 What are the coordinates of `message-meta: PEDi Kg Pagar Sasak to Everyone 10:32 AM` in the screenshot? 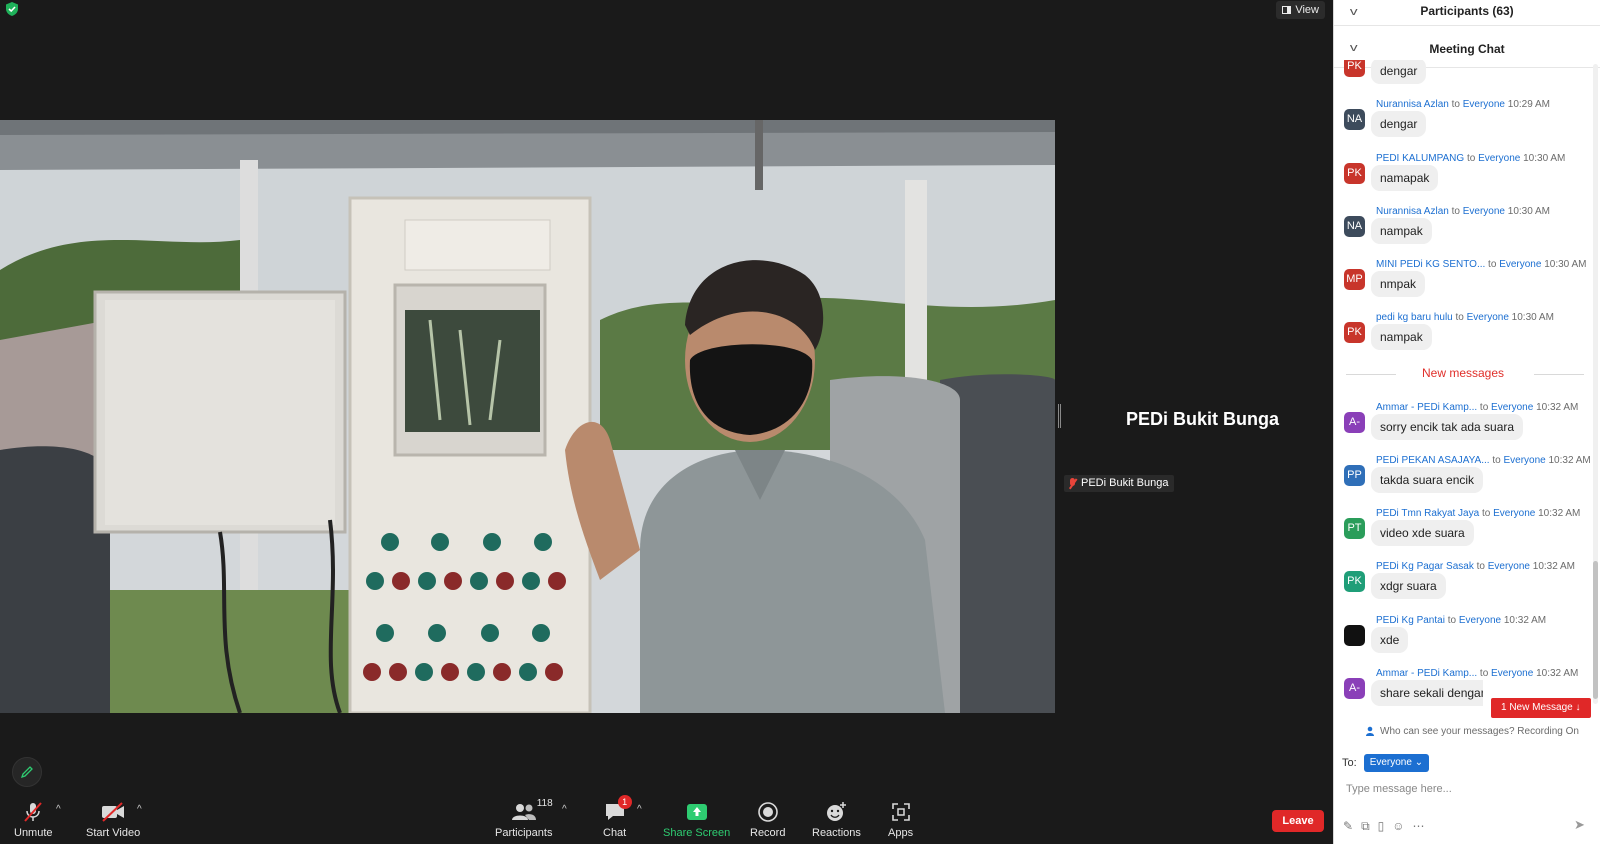 It's located at (1476, 566).